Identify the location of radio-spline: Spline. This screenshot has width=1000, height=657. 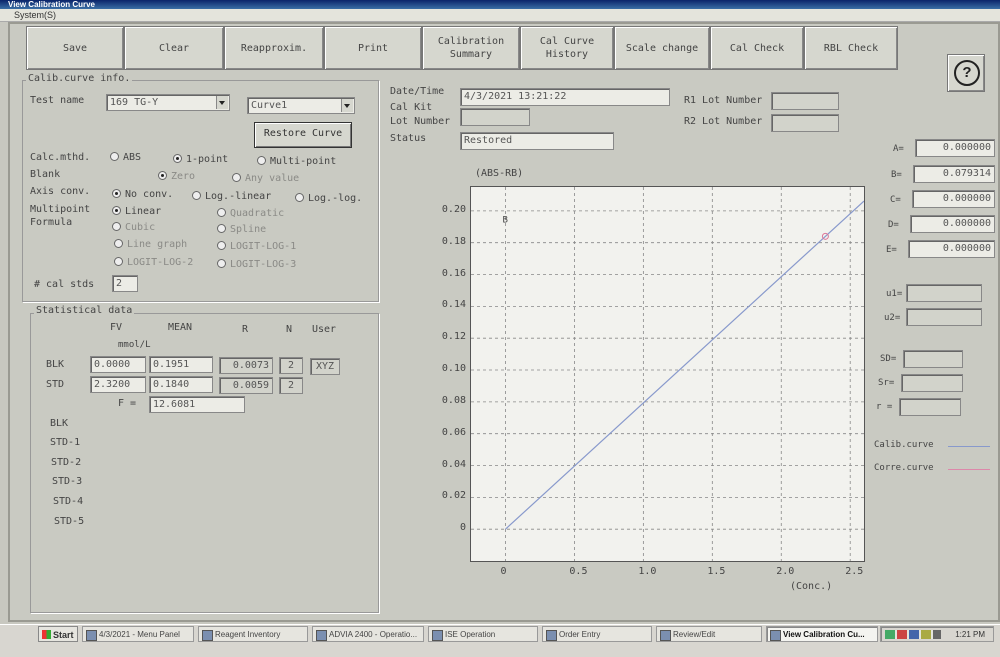
(241, 229).